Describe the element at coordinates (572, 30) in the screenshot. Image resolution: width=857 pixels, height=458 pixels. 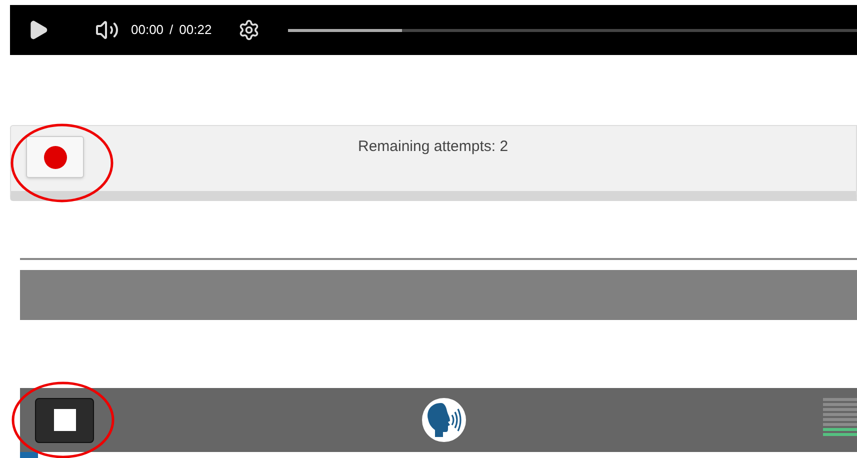
I see `progress-track` at that location.